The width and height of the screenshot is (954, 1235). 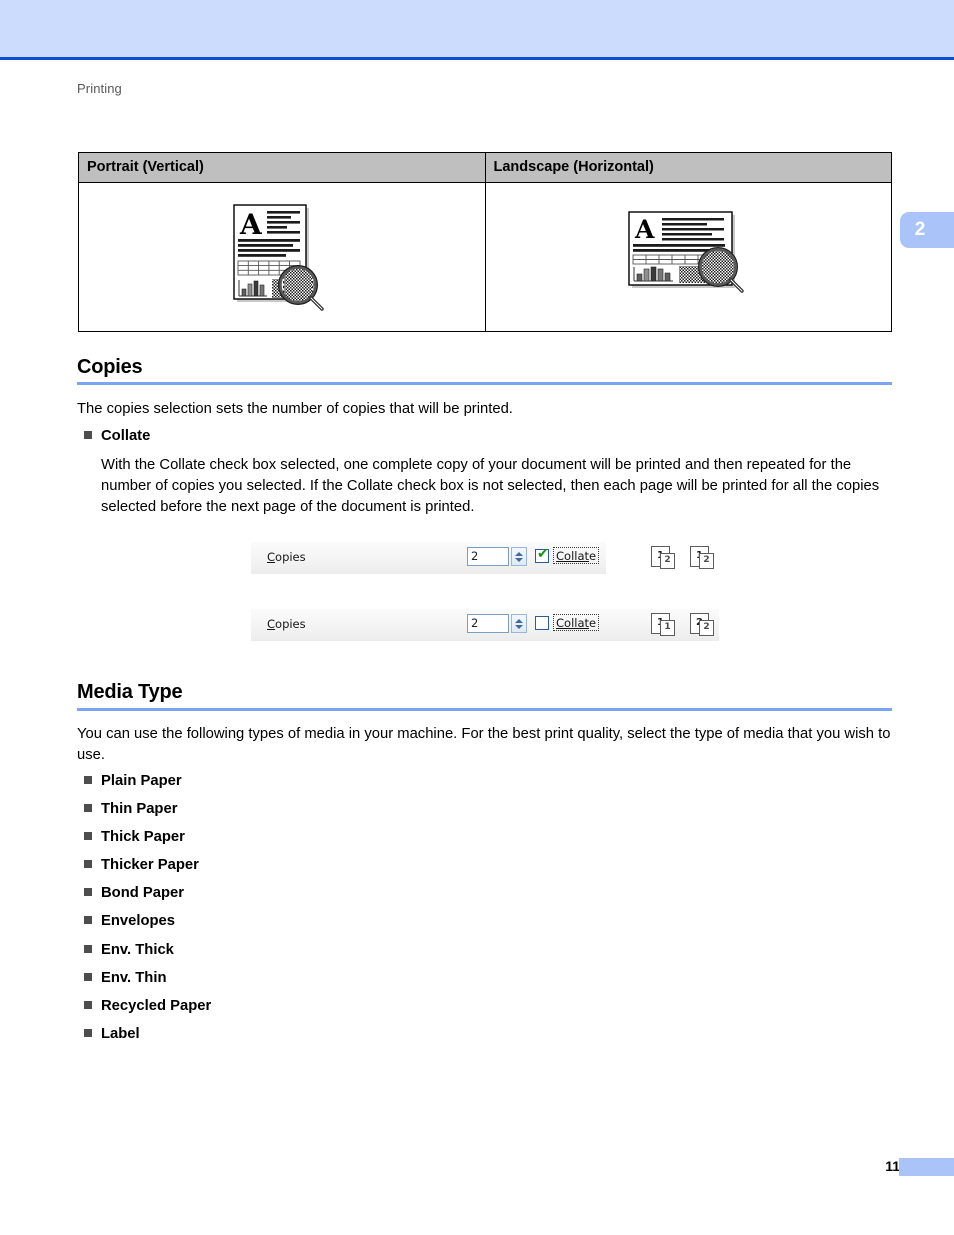 I want to click on collate-preview-group-2: 1 1 2 2, so click(x=685, y=625).